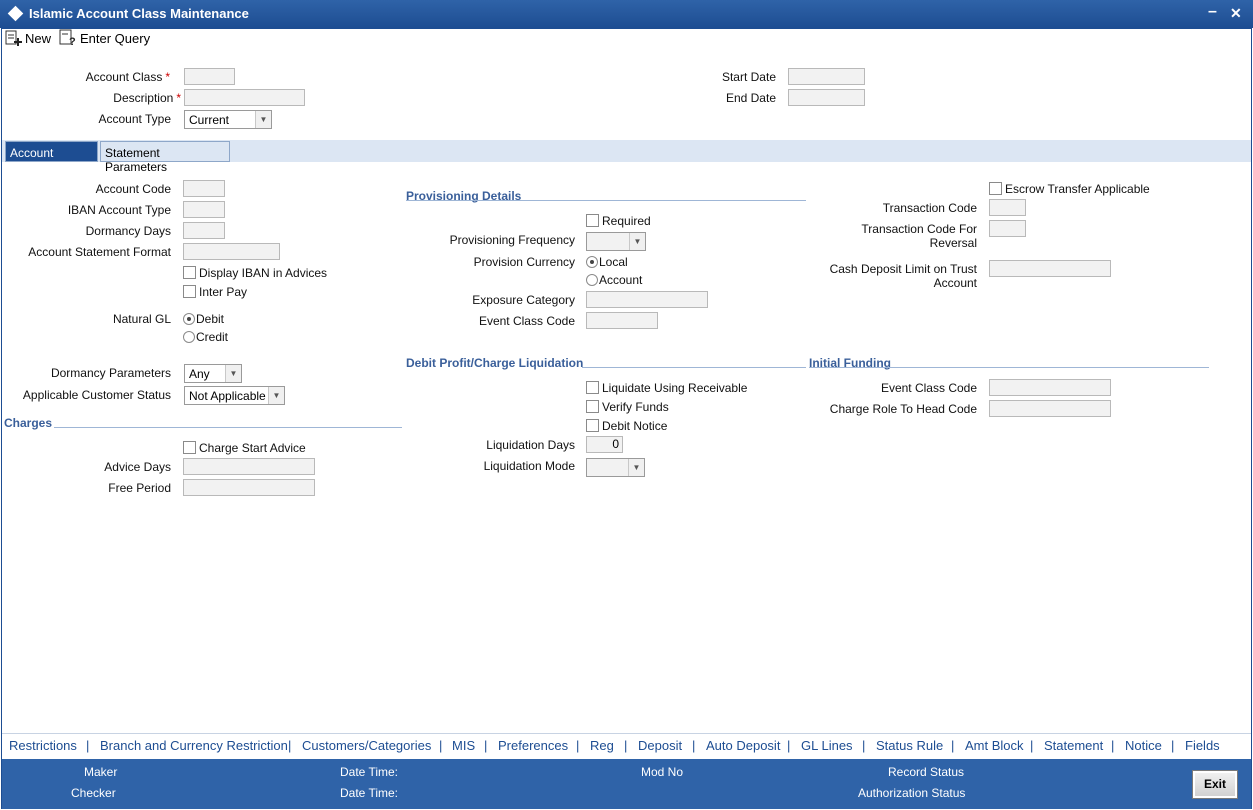 The height and width of the screenshot is (810, 1253). I want to click on natural-gl-credit-radio, so click(189, 337).